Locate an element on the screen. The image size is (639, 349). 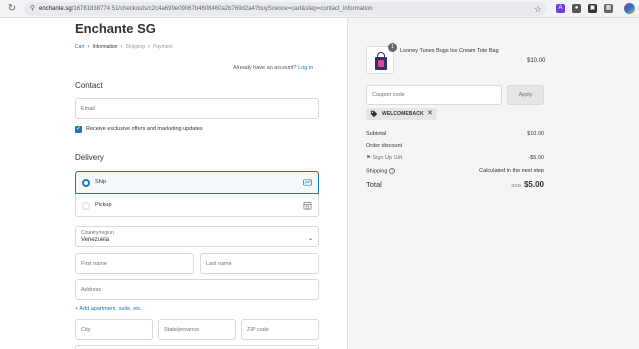
zip-field: ZIP code is located at coordinates (280, 329).